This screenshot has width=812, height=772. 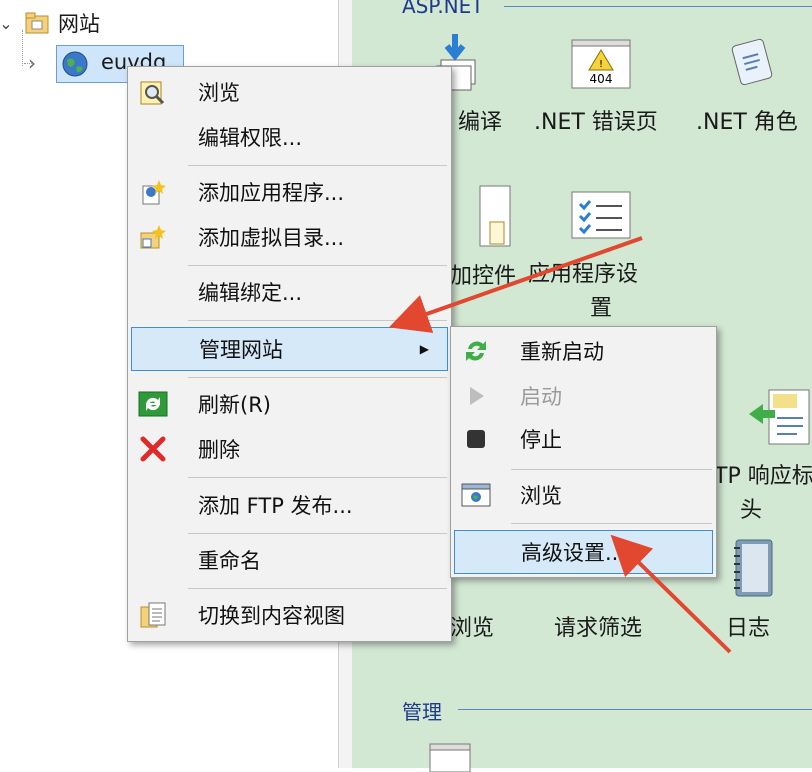 I want to click on content-view-icon, so click(x=153, y=615).